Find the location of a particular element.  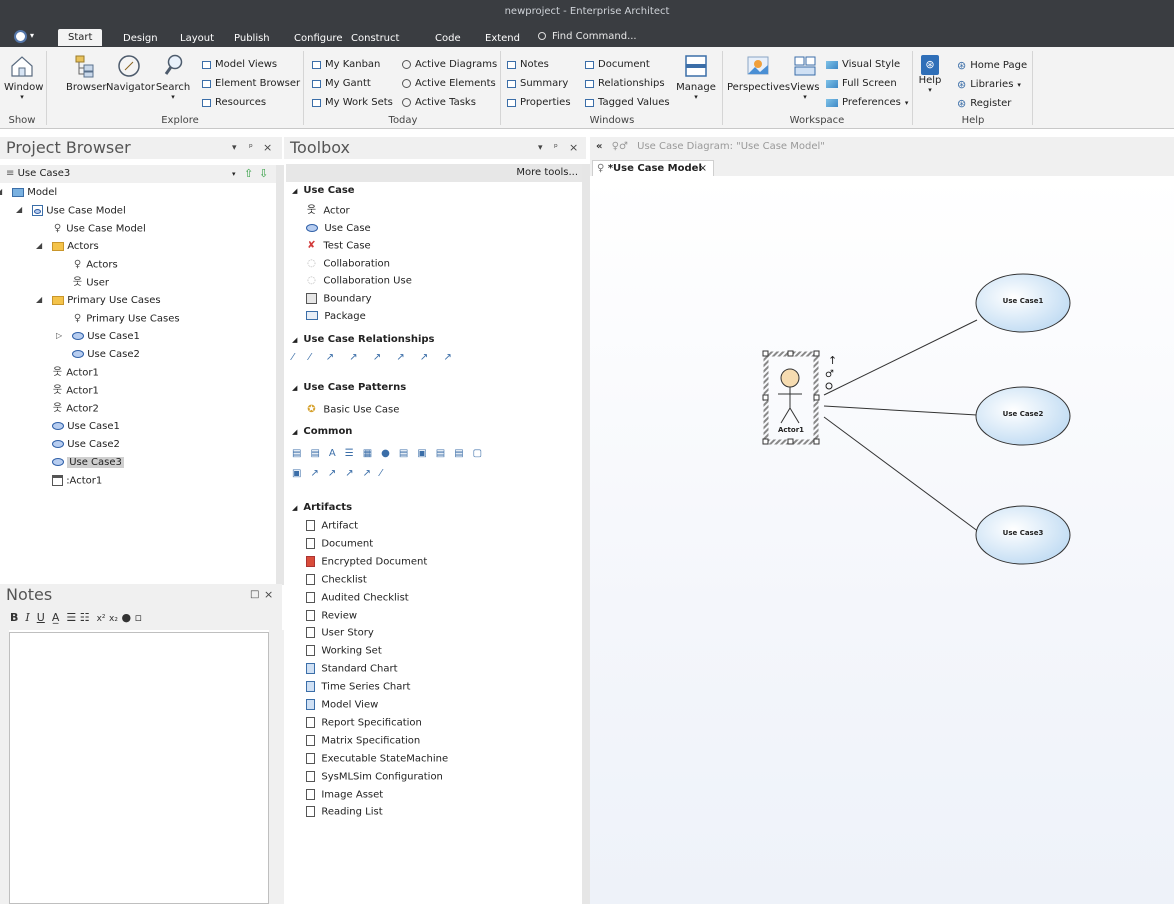

tab-design: Design is located at coordinates (140, 38).